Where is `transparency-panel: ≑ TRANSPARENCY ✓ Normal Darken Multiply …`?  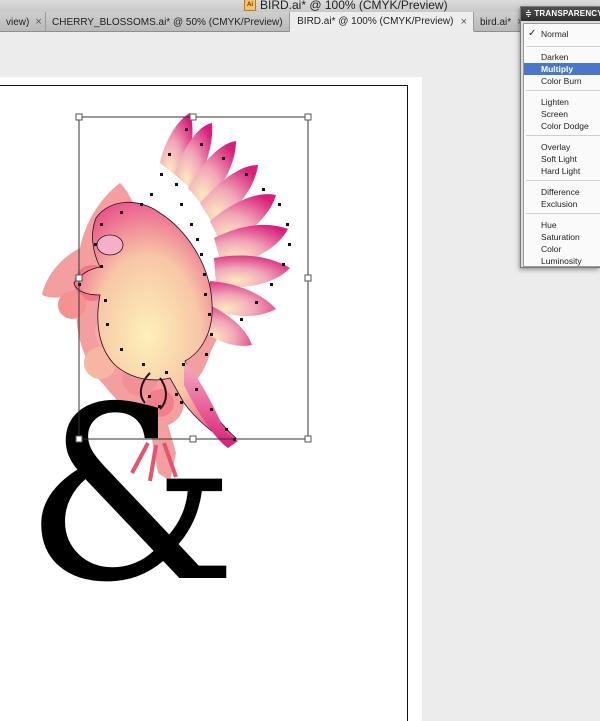
transparency-panel: ≑ TRANSPARENCY ✓ Normal Darken Multiply … is located at coordinates (560, 137).